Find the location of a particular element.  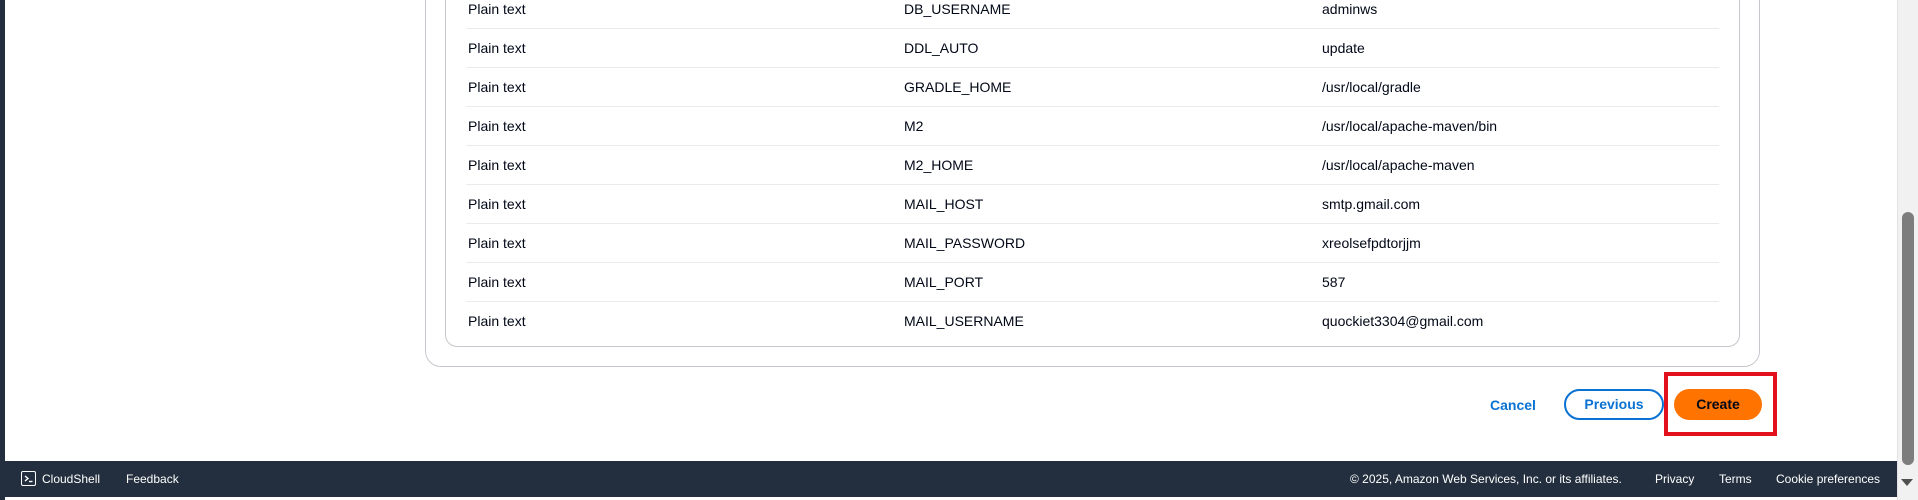

cookie-preferences-link: Cookie preferences is located at coordinates (1828, 479).